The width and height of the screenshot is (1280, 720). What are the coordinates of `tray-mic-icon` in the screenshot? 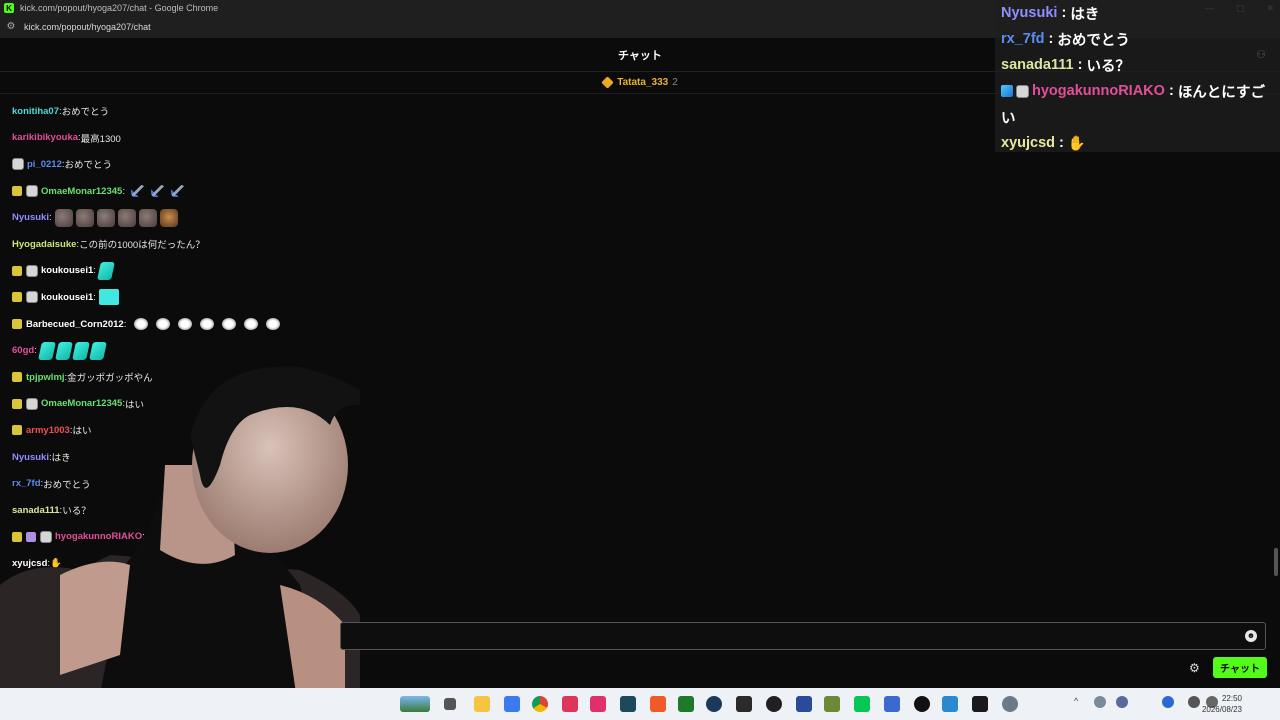 It's located at (1122, 702).